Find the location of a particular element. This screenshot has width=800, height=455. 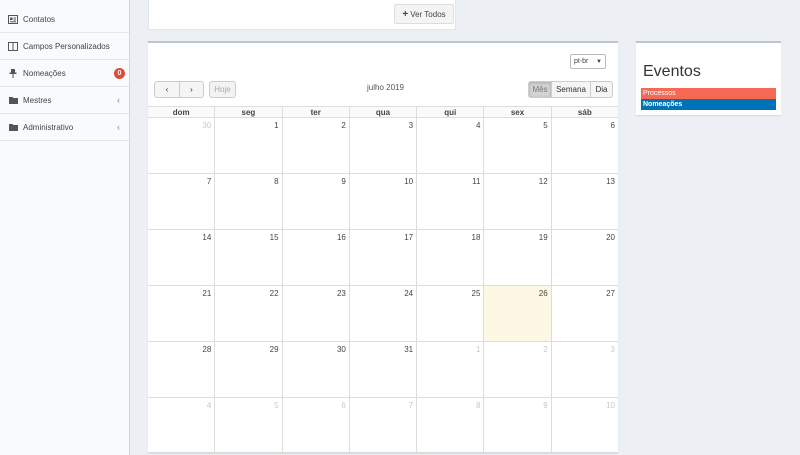

event-item-nomeacoes: Nomeações is located at coordinates (708, 104).